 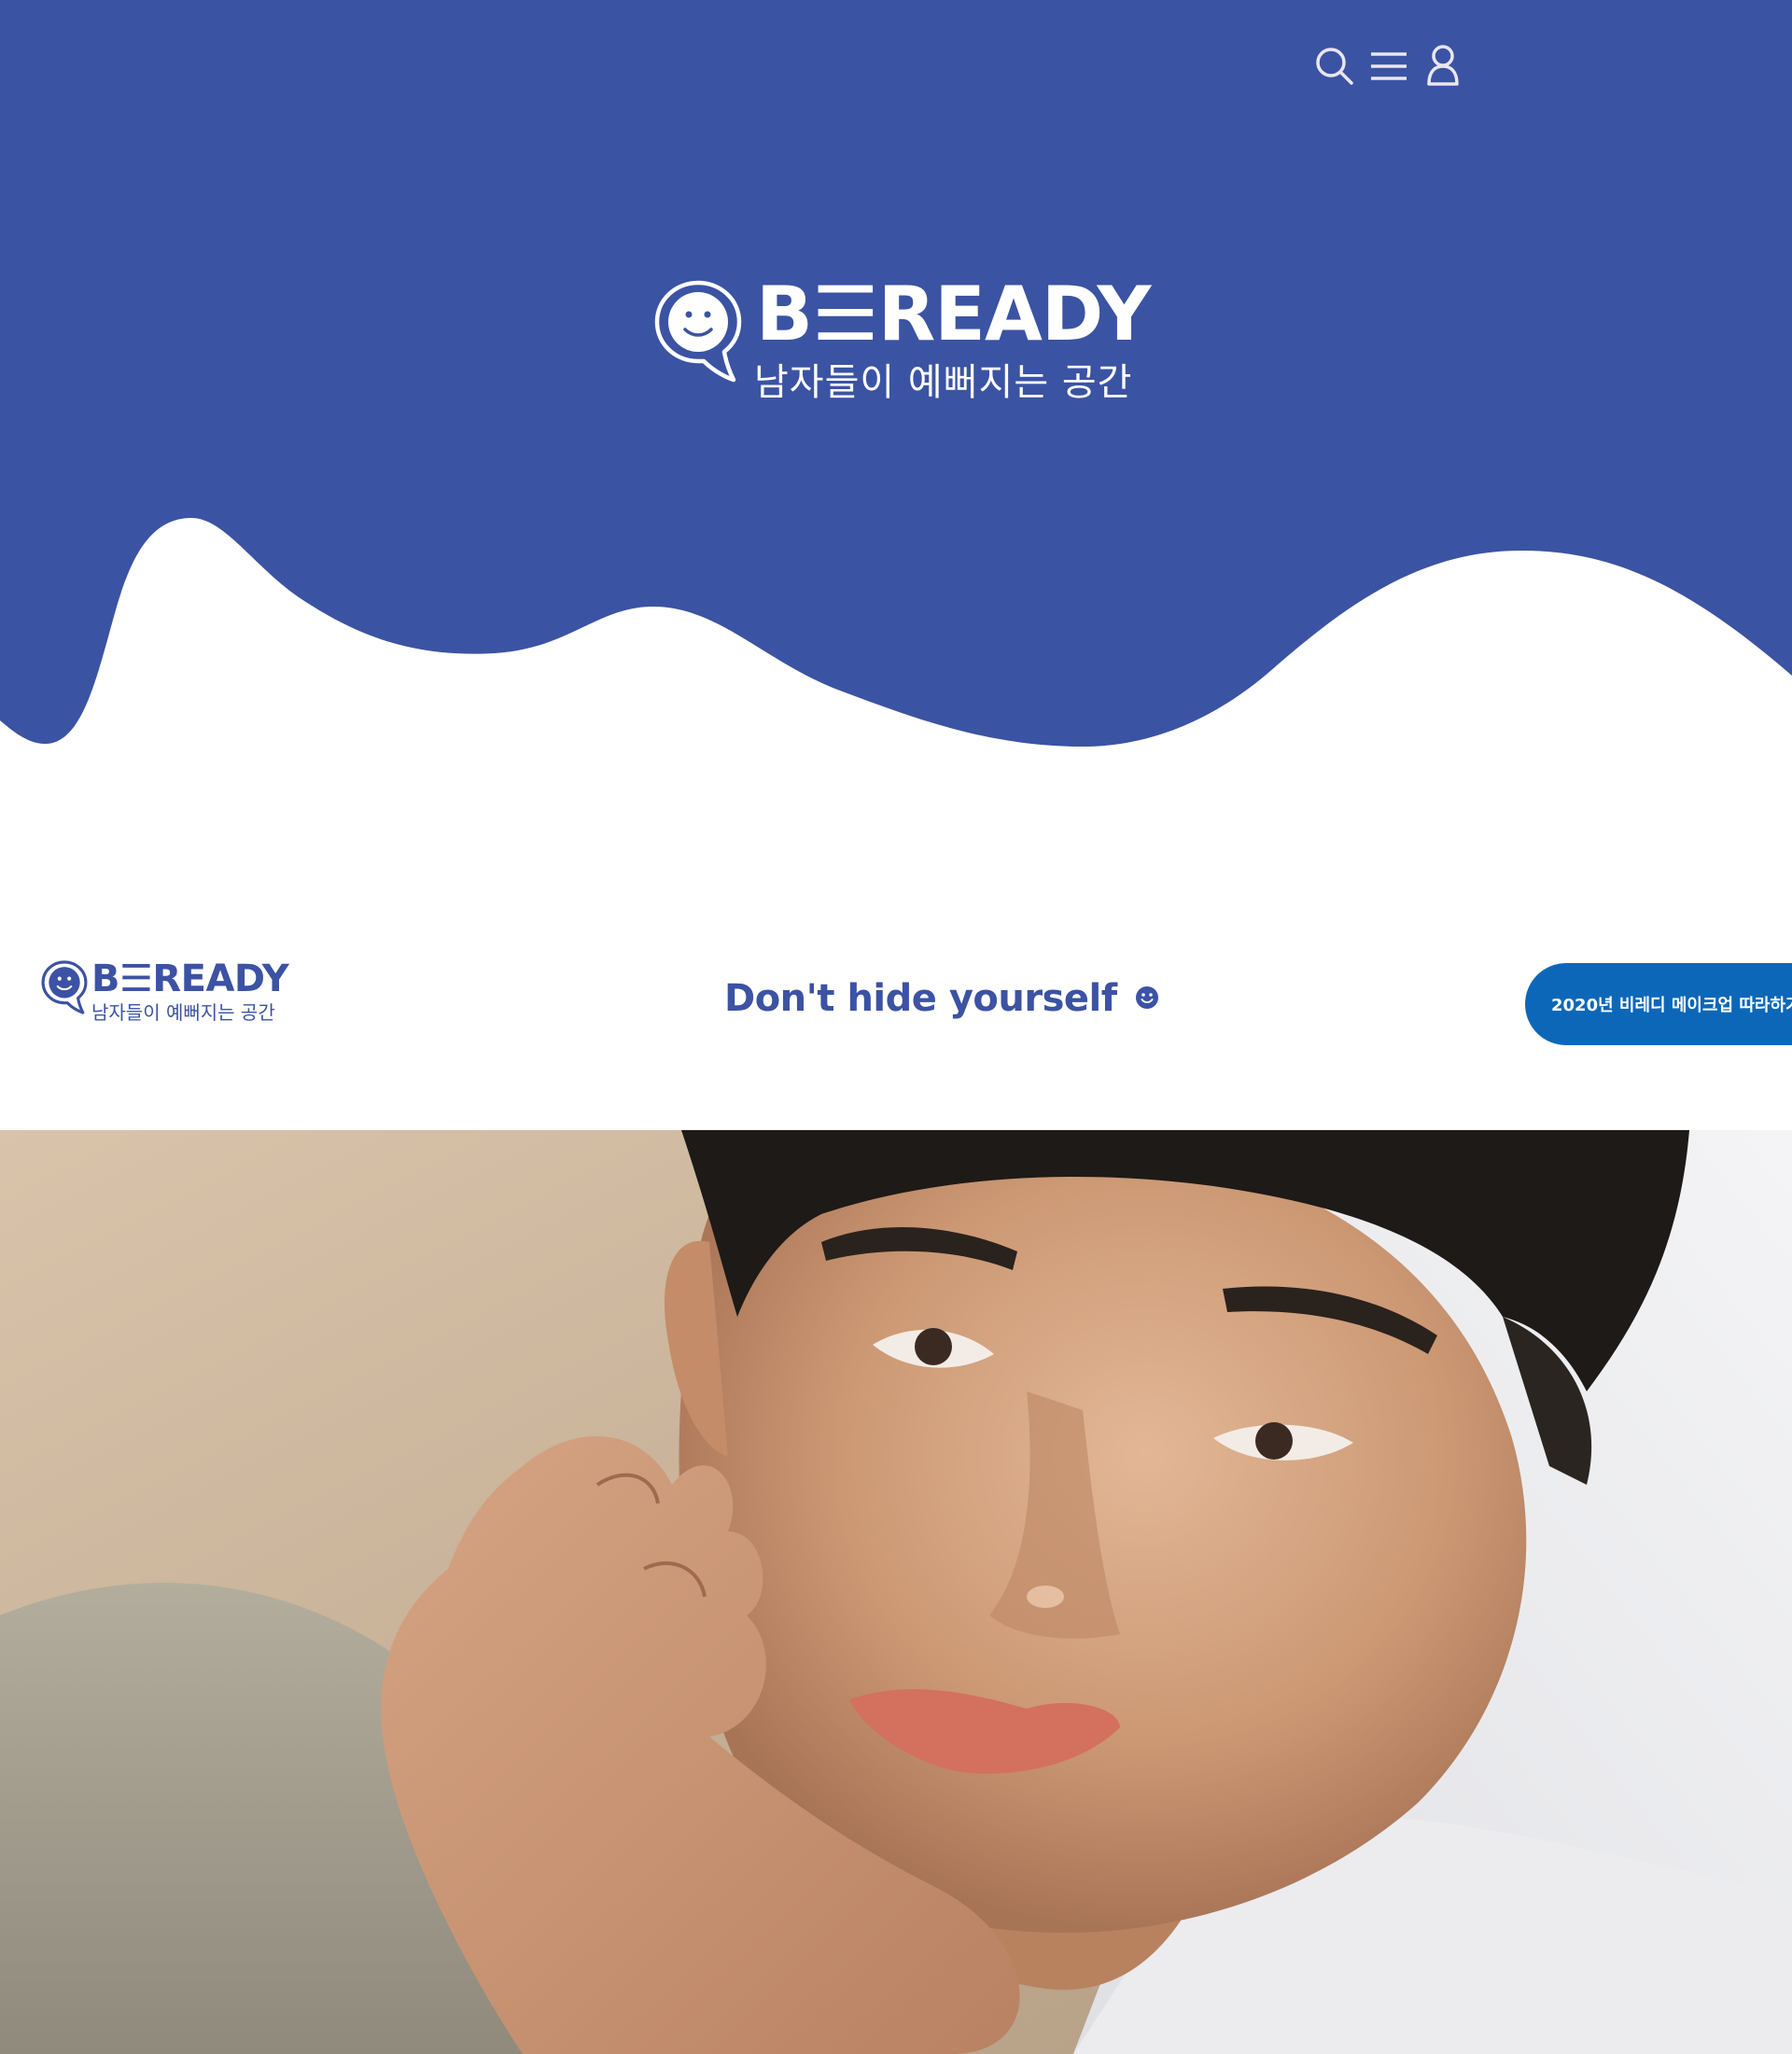 I want to click on makeup-tutorial-button: 2020년 비레디 메이크업 따라하기, so click(x=1658, y=1004).